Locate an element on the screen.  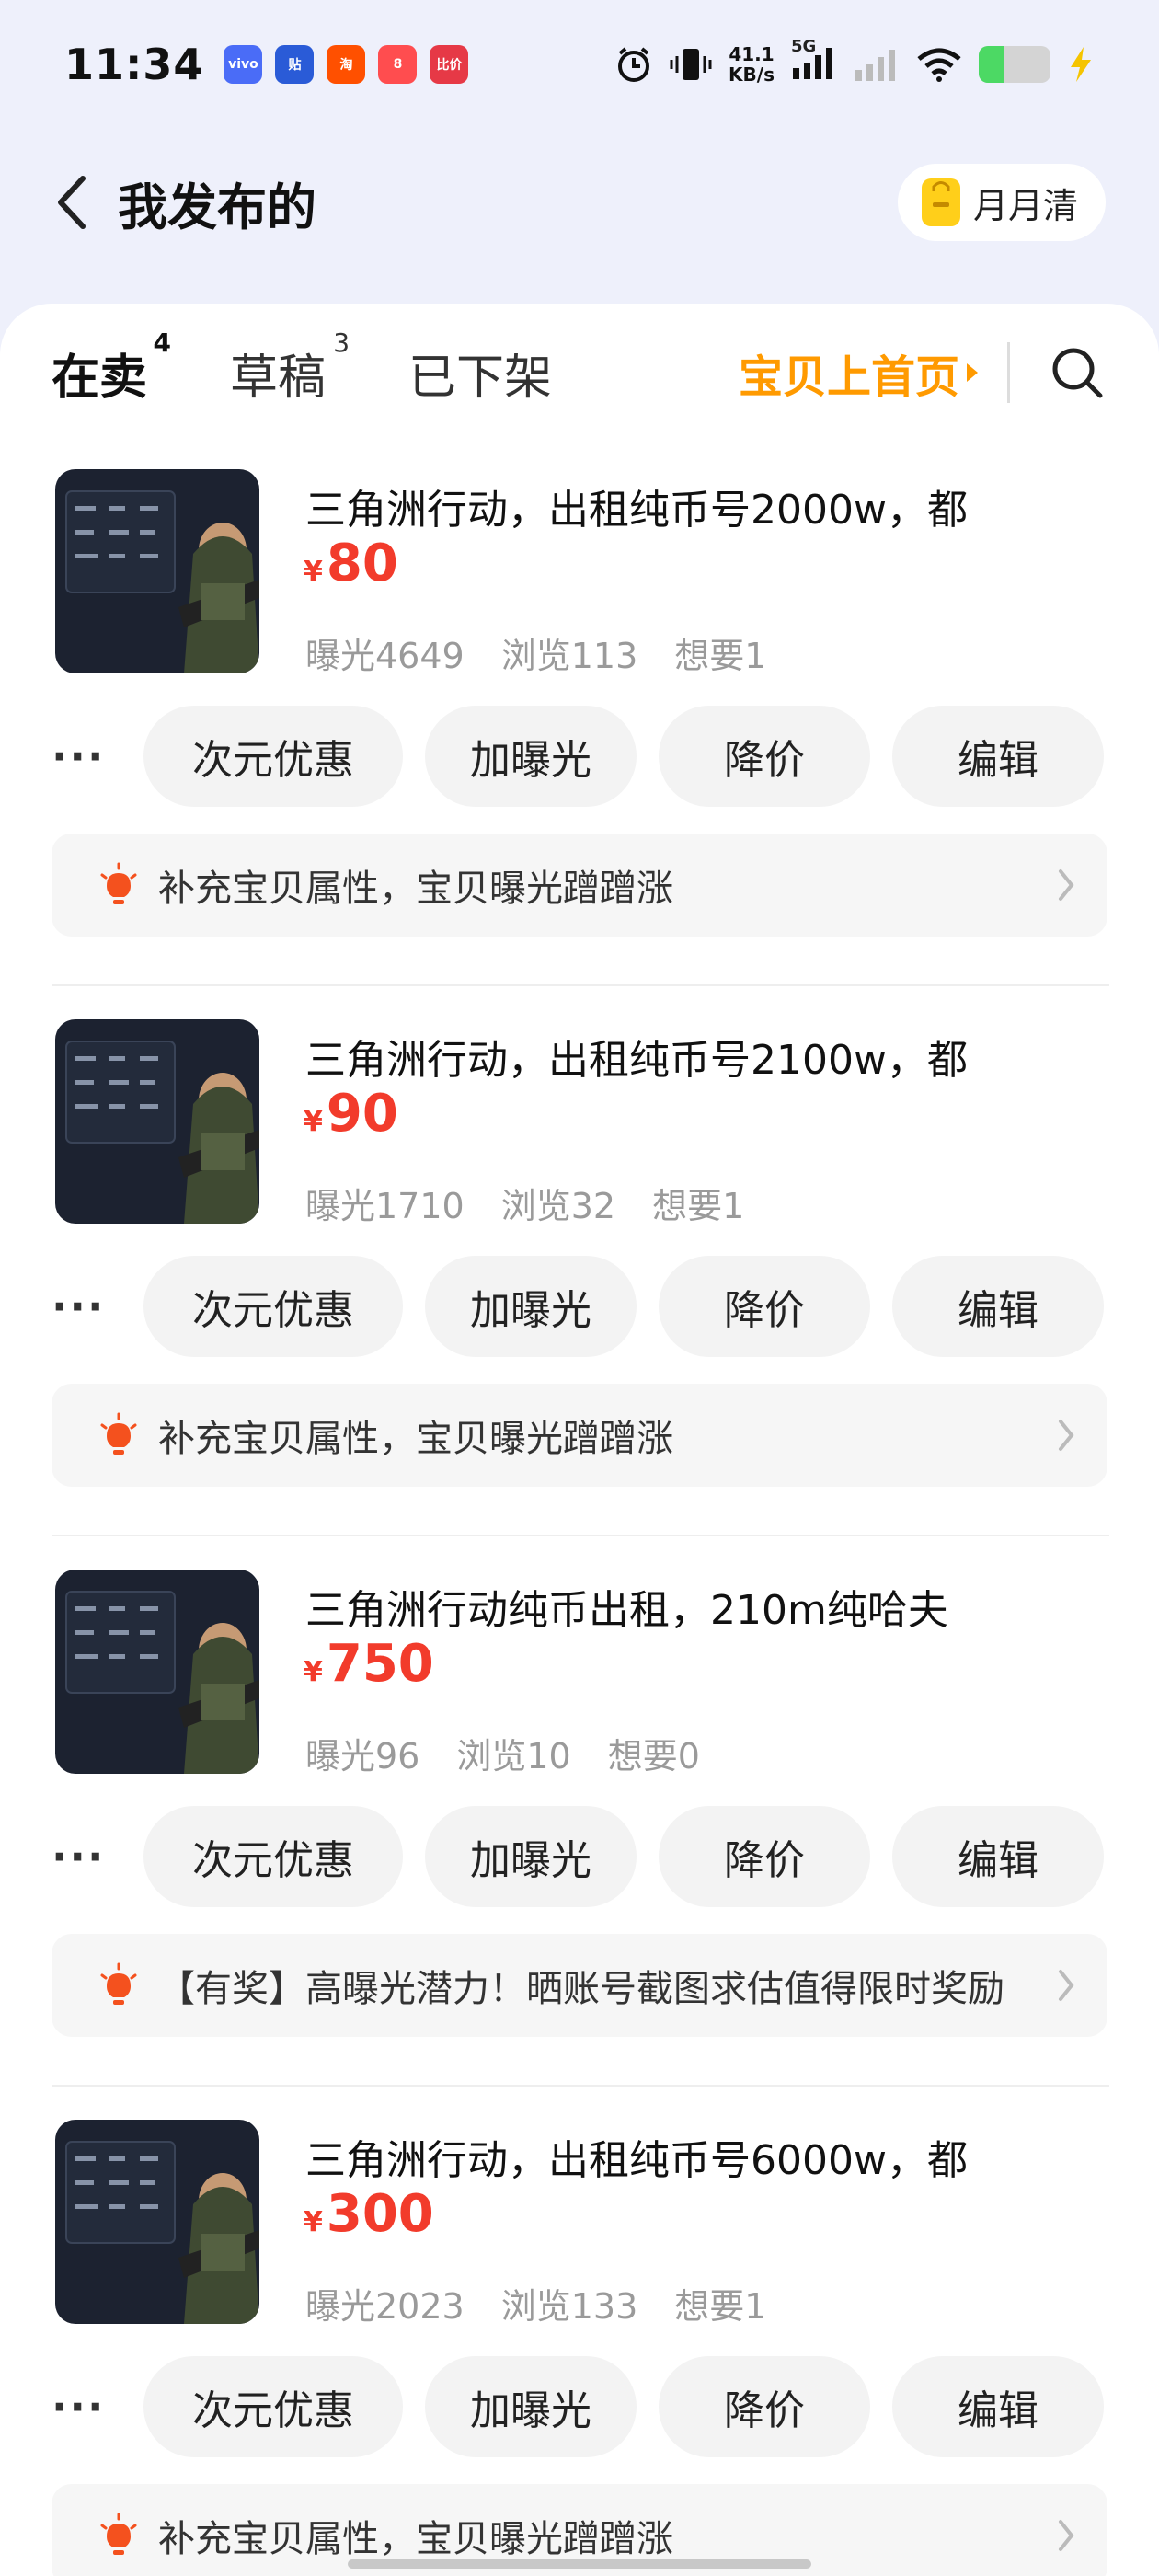
tab-on-sale: 在卖 4 is located at coordinates (111, 368).